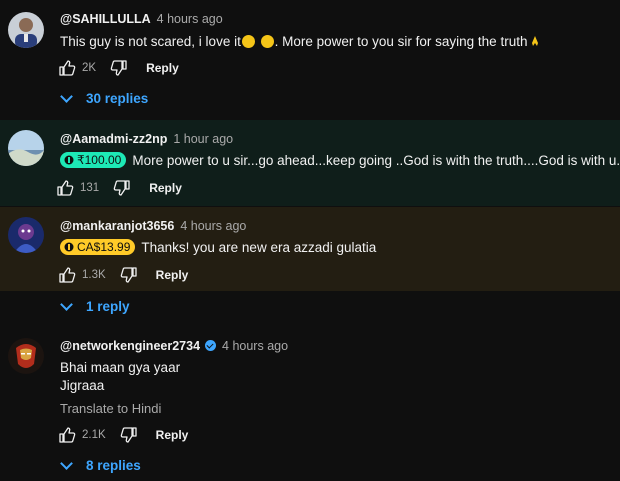  I want to click on timestamp: 1 hour ago, so click(203, 139).